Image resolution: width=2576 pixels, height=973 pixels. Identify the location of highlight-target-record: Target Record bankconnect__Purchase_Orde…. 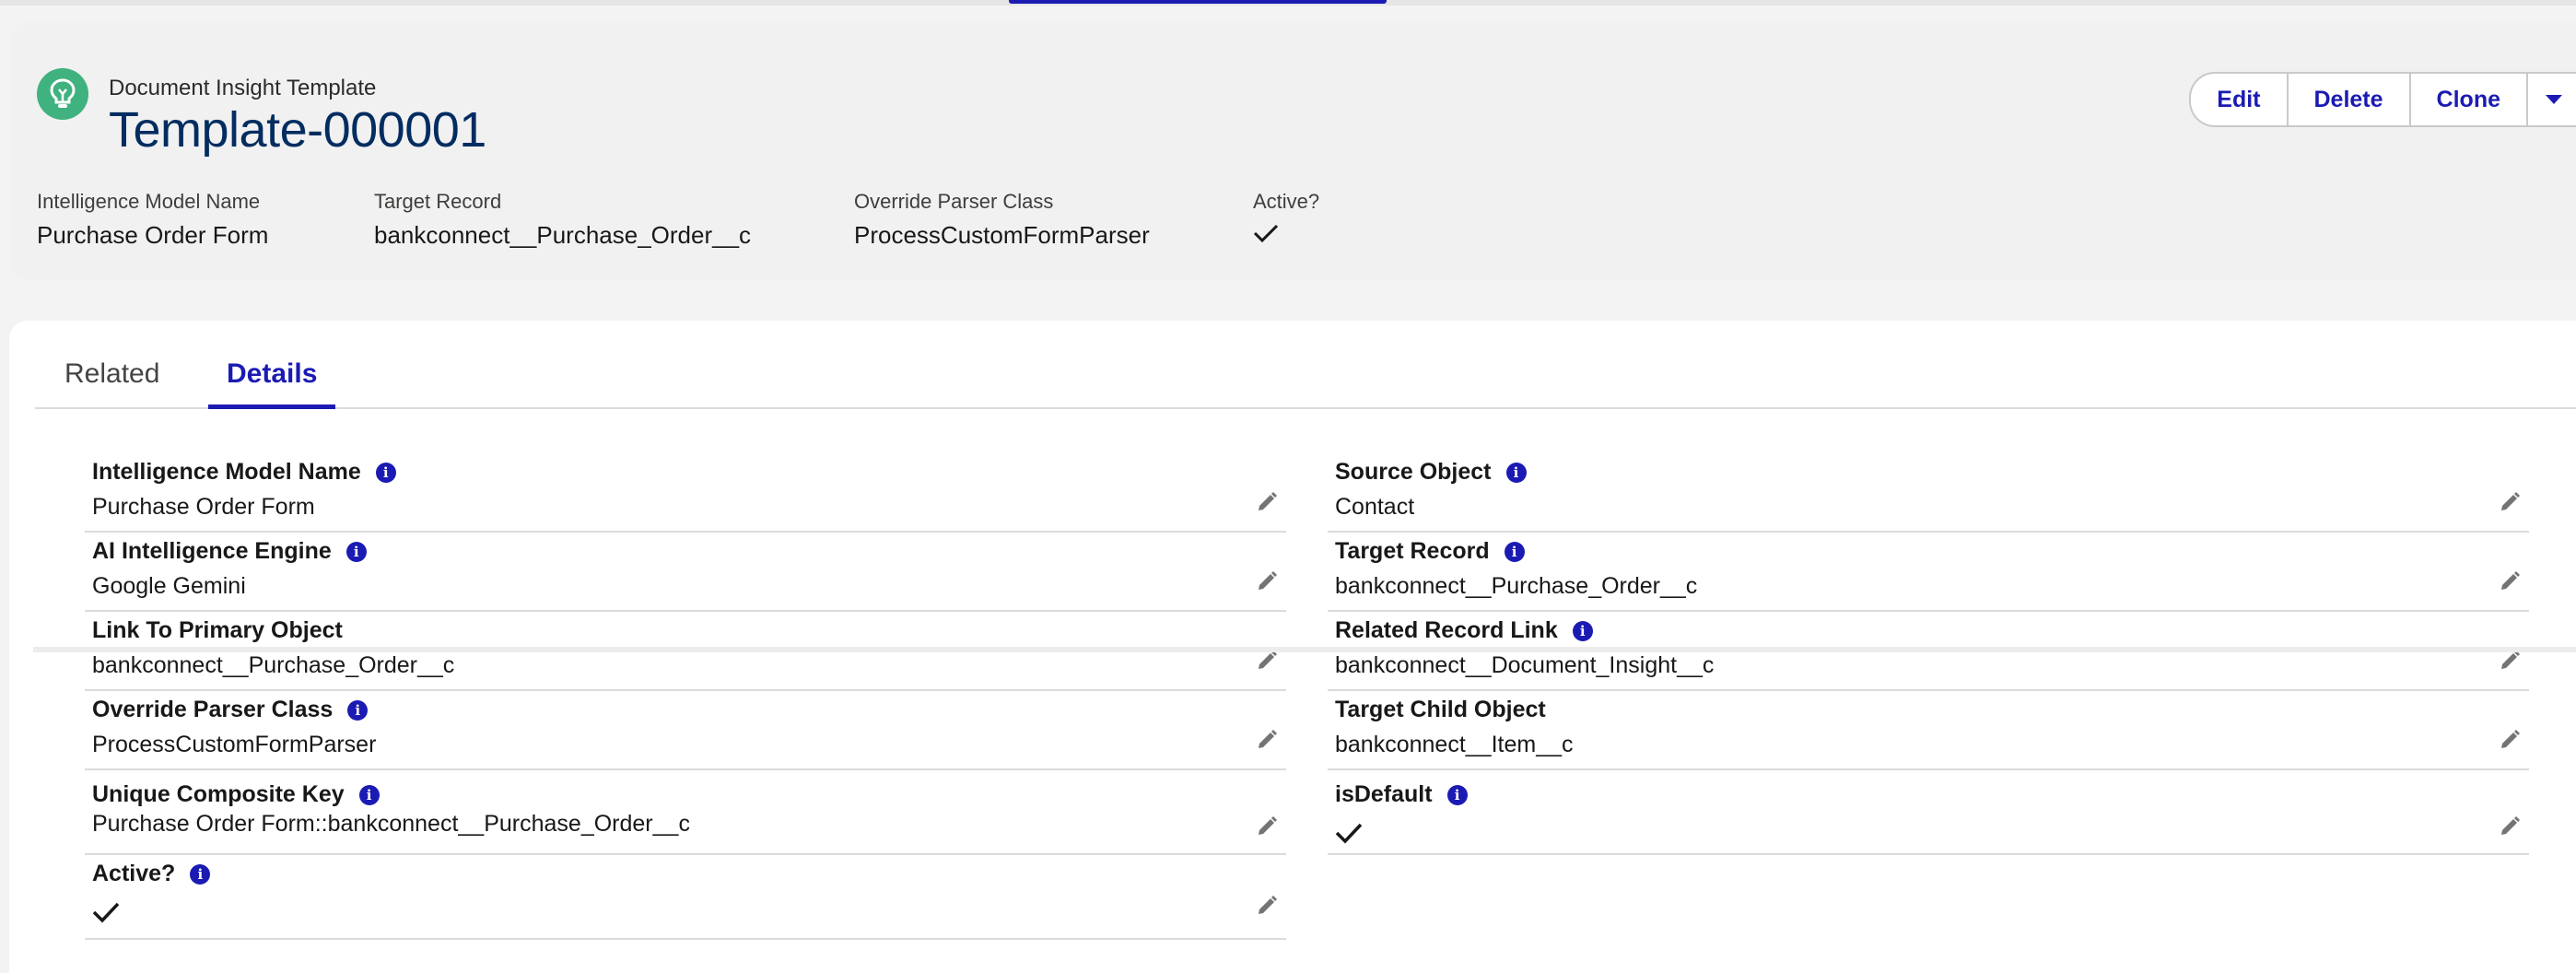
(563, 219).